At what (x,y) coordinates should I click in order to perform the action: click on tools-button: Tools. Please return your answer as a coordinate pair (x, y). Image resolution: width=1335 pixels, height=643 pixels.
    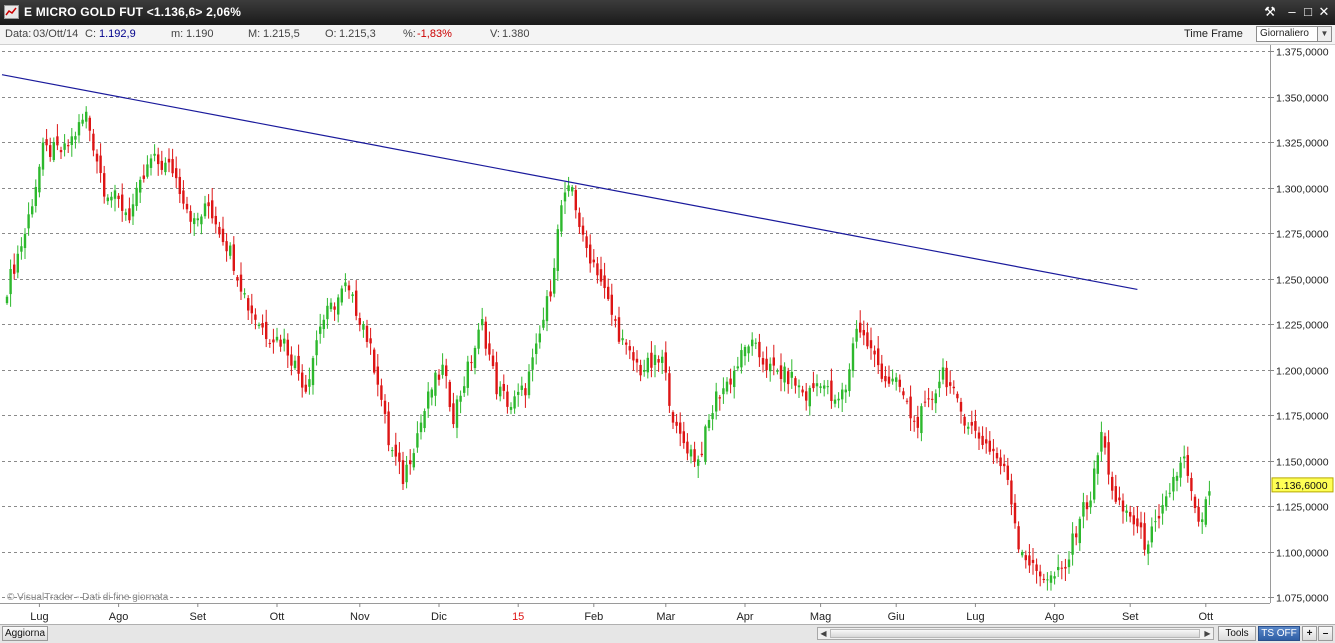
    Looking at the image, I should click on (1237, 633).